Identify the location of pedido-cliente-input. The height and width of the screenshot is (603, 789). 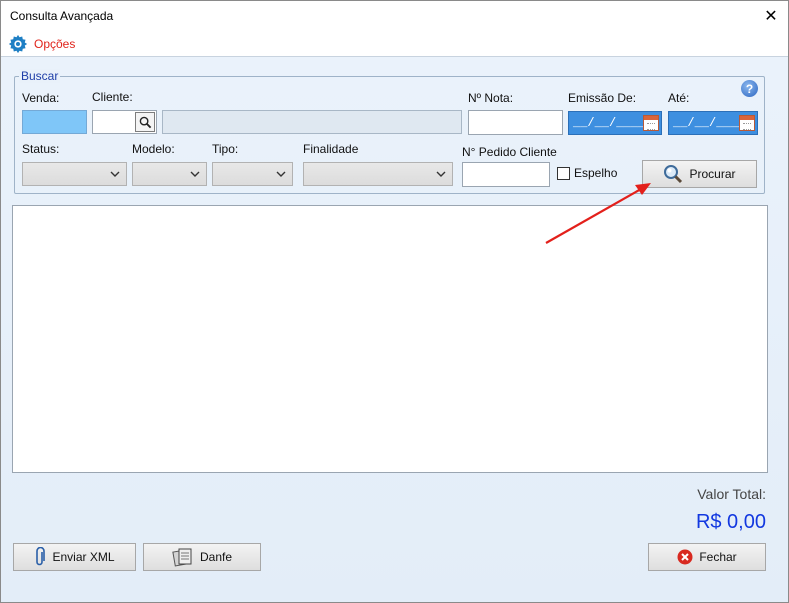
(506, 174).